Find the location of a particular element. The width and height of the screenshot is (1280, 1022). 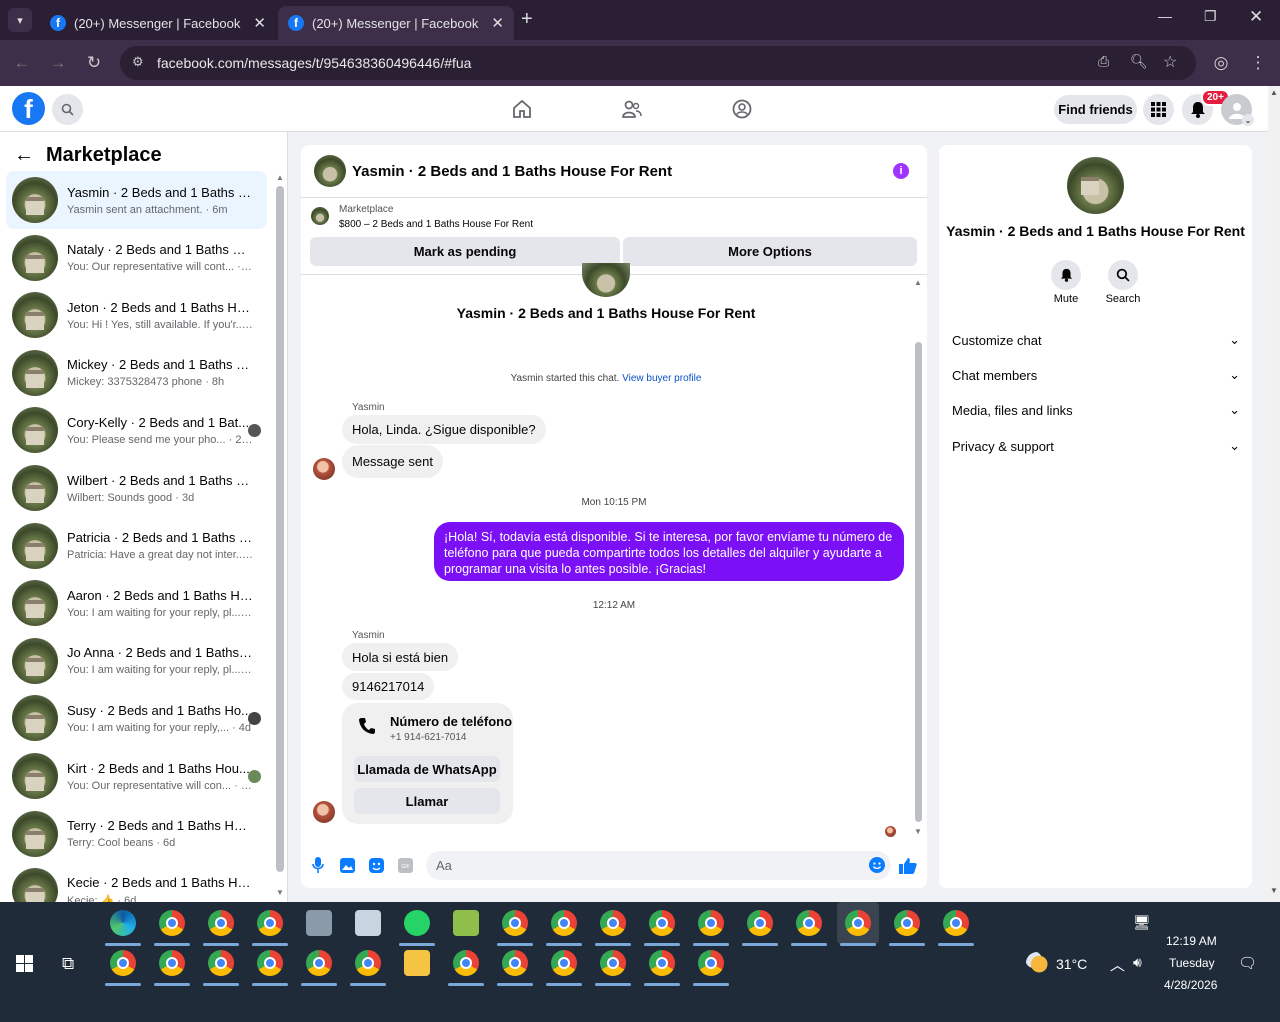

explorer-app-icon is located at coordinates (319, 923).